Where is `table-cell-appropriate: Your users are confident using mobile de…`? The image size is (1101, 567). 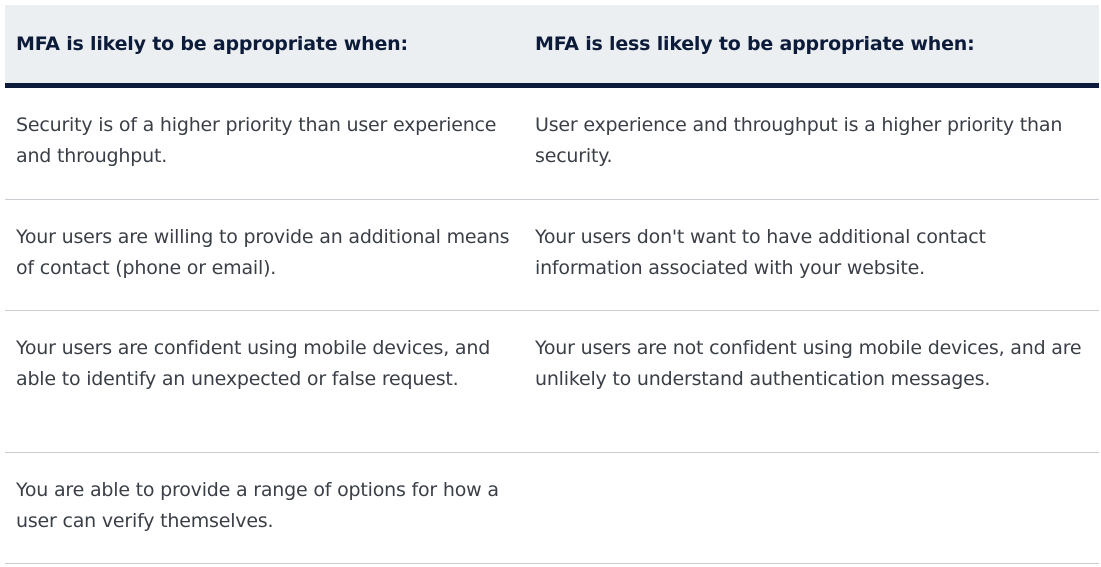 table-cell-appropriate: Your users are confident using mobile de… is located at coordinates (253, 363).